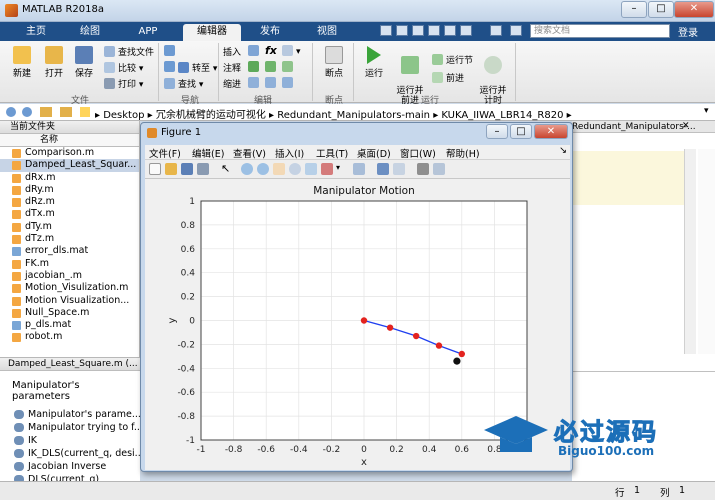 The width and height of the screenshot is (715, 500). What do you see at coordinates (66, 112) in the screenshot?
I see `browse-folder-icon` at bounding box center [66, 112].